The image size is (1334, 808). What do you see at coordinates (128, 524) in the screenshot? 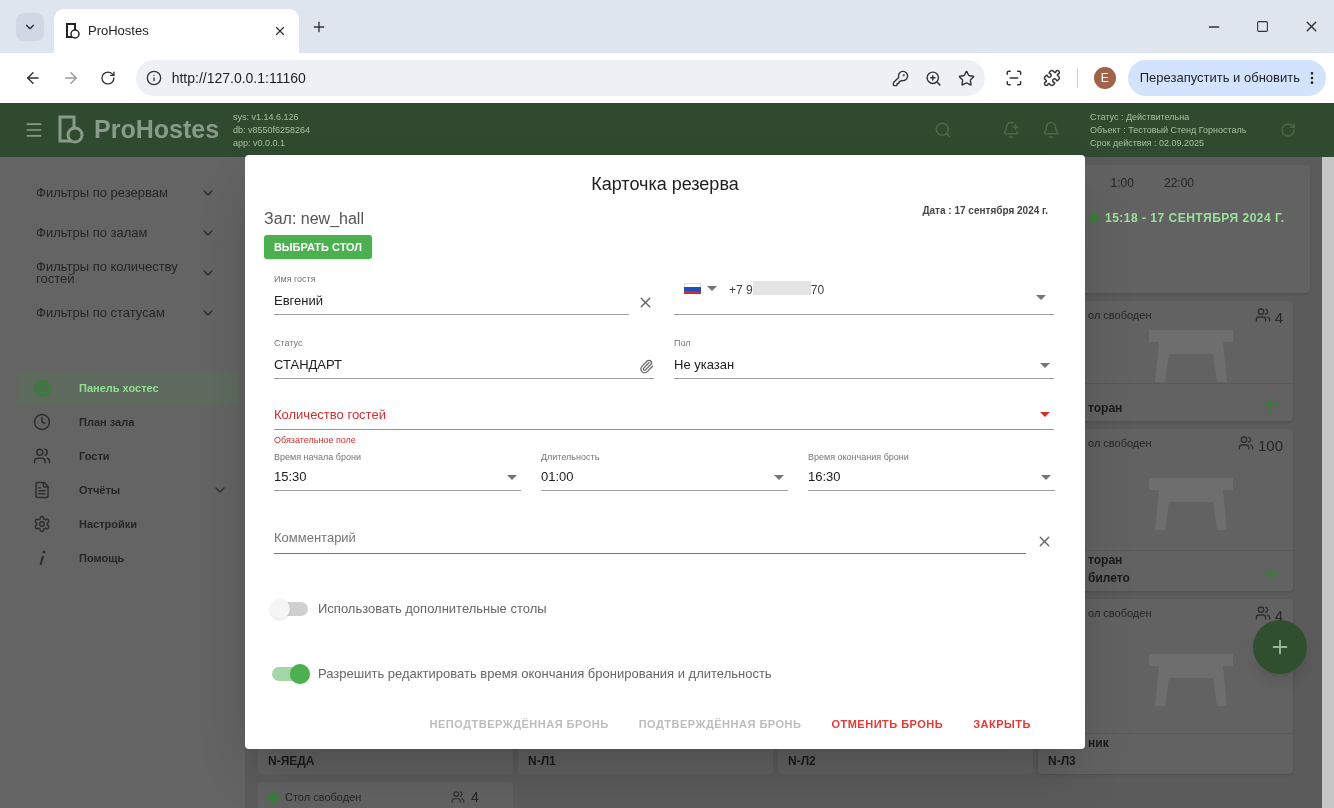
I see `nav-item: Настройки` at bounding box center [128, 524].